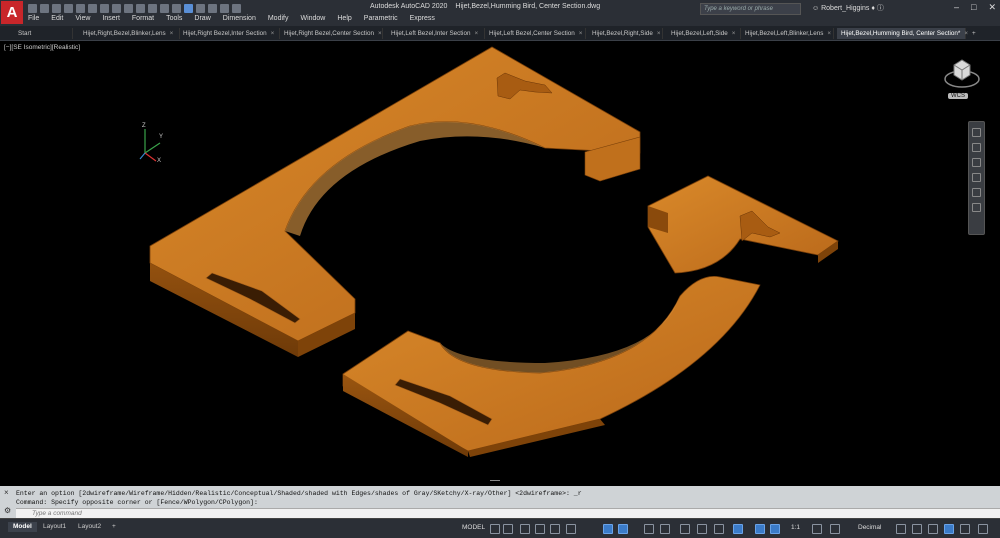 The width and height of the screenshot is (1000, 538). I want to click on layer-icon, so click(164, 8).